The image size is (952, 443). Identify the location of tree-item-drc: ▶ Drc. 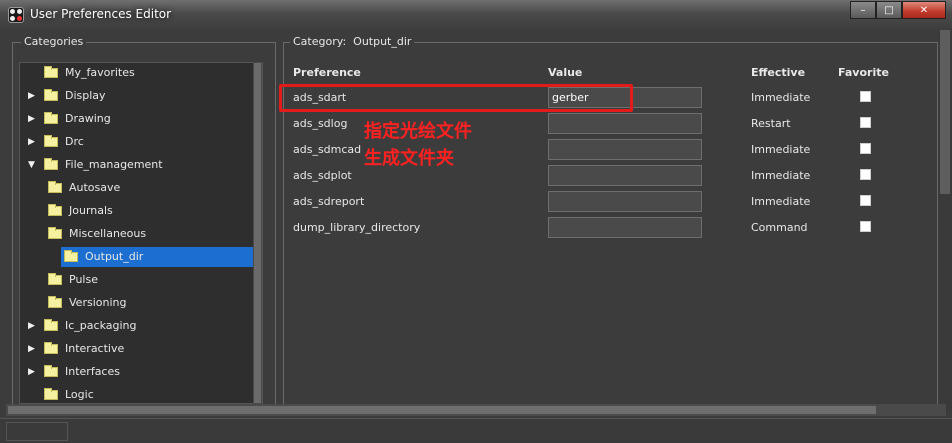
(56, 142).